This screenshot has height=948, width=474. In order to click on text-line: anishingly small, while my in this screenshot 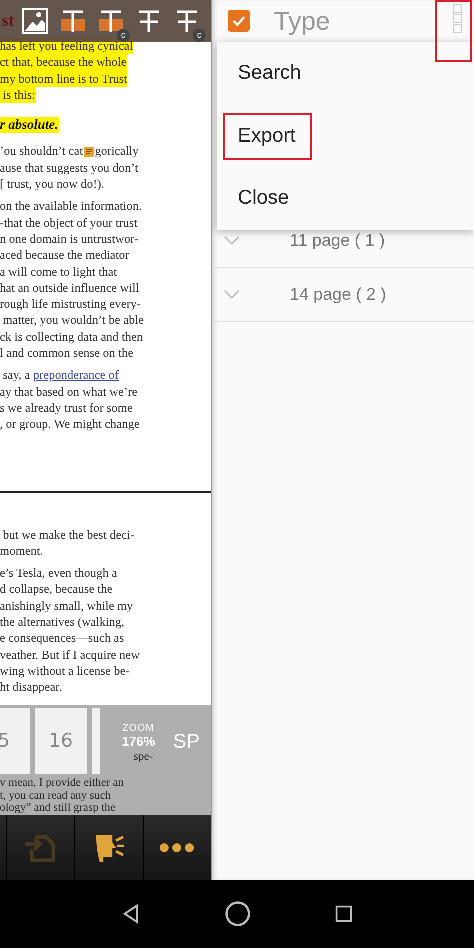, I will do `click(67, 606)`.